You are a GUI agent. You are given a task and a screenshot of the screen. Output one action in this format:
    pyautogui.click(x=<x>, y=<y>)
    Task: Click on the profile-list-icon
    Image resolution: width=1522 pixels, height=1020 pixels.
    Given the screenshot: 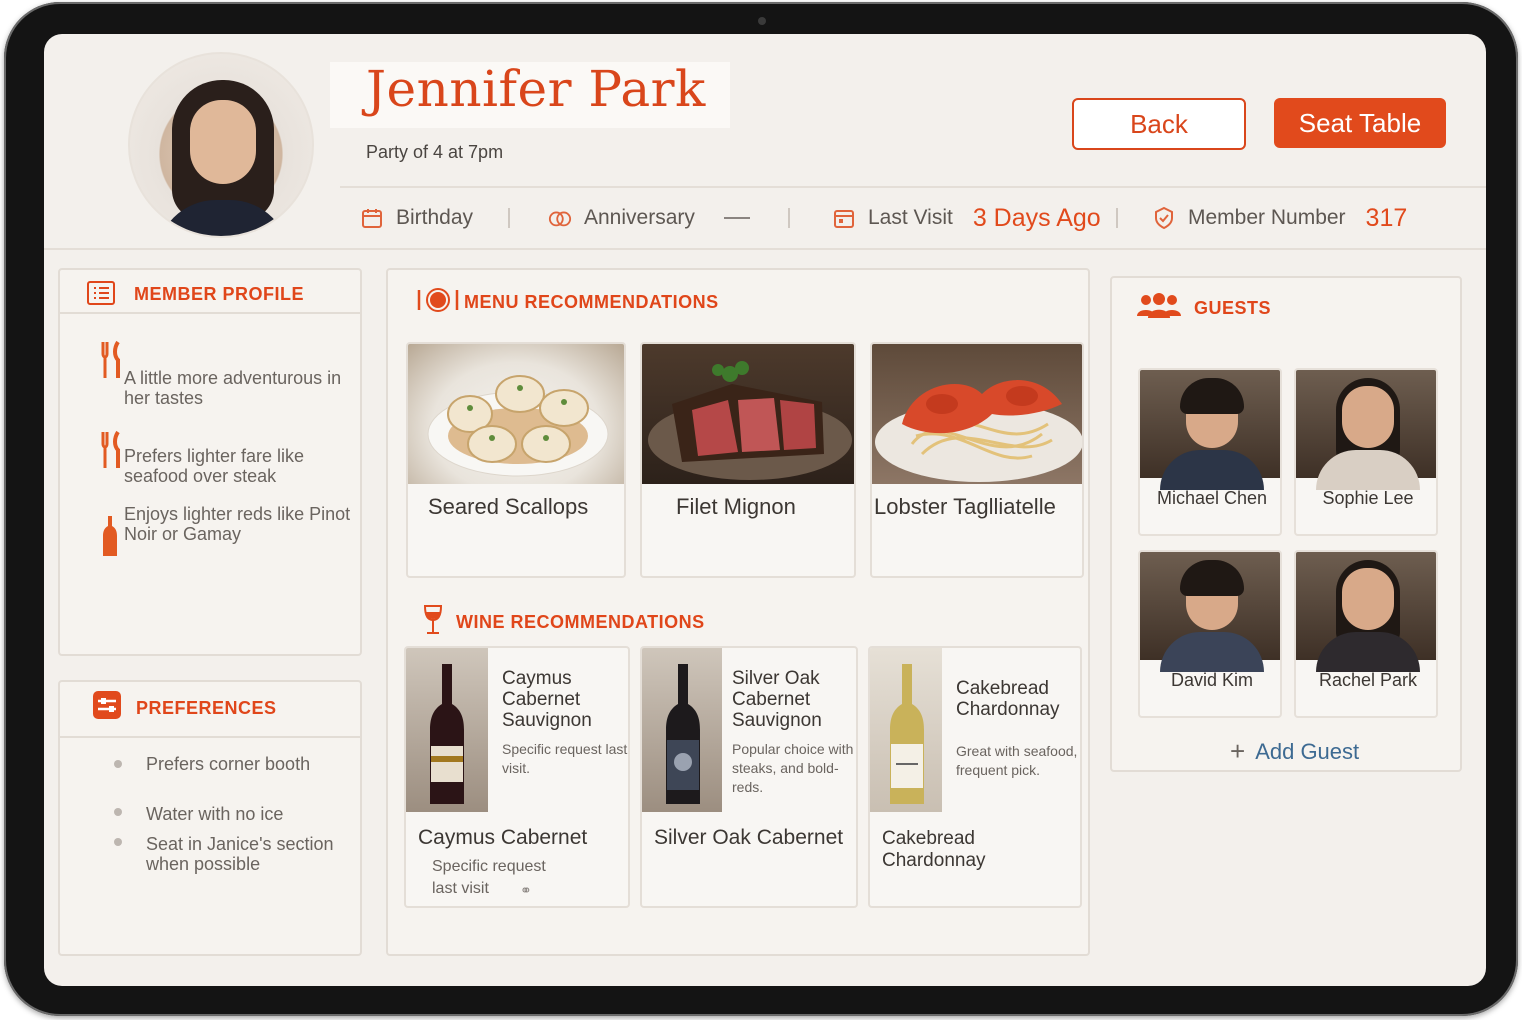 What is the action you would take?
    pyautogui.click(x=101, y=295)
    